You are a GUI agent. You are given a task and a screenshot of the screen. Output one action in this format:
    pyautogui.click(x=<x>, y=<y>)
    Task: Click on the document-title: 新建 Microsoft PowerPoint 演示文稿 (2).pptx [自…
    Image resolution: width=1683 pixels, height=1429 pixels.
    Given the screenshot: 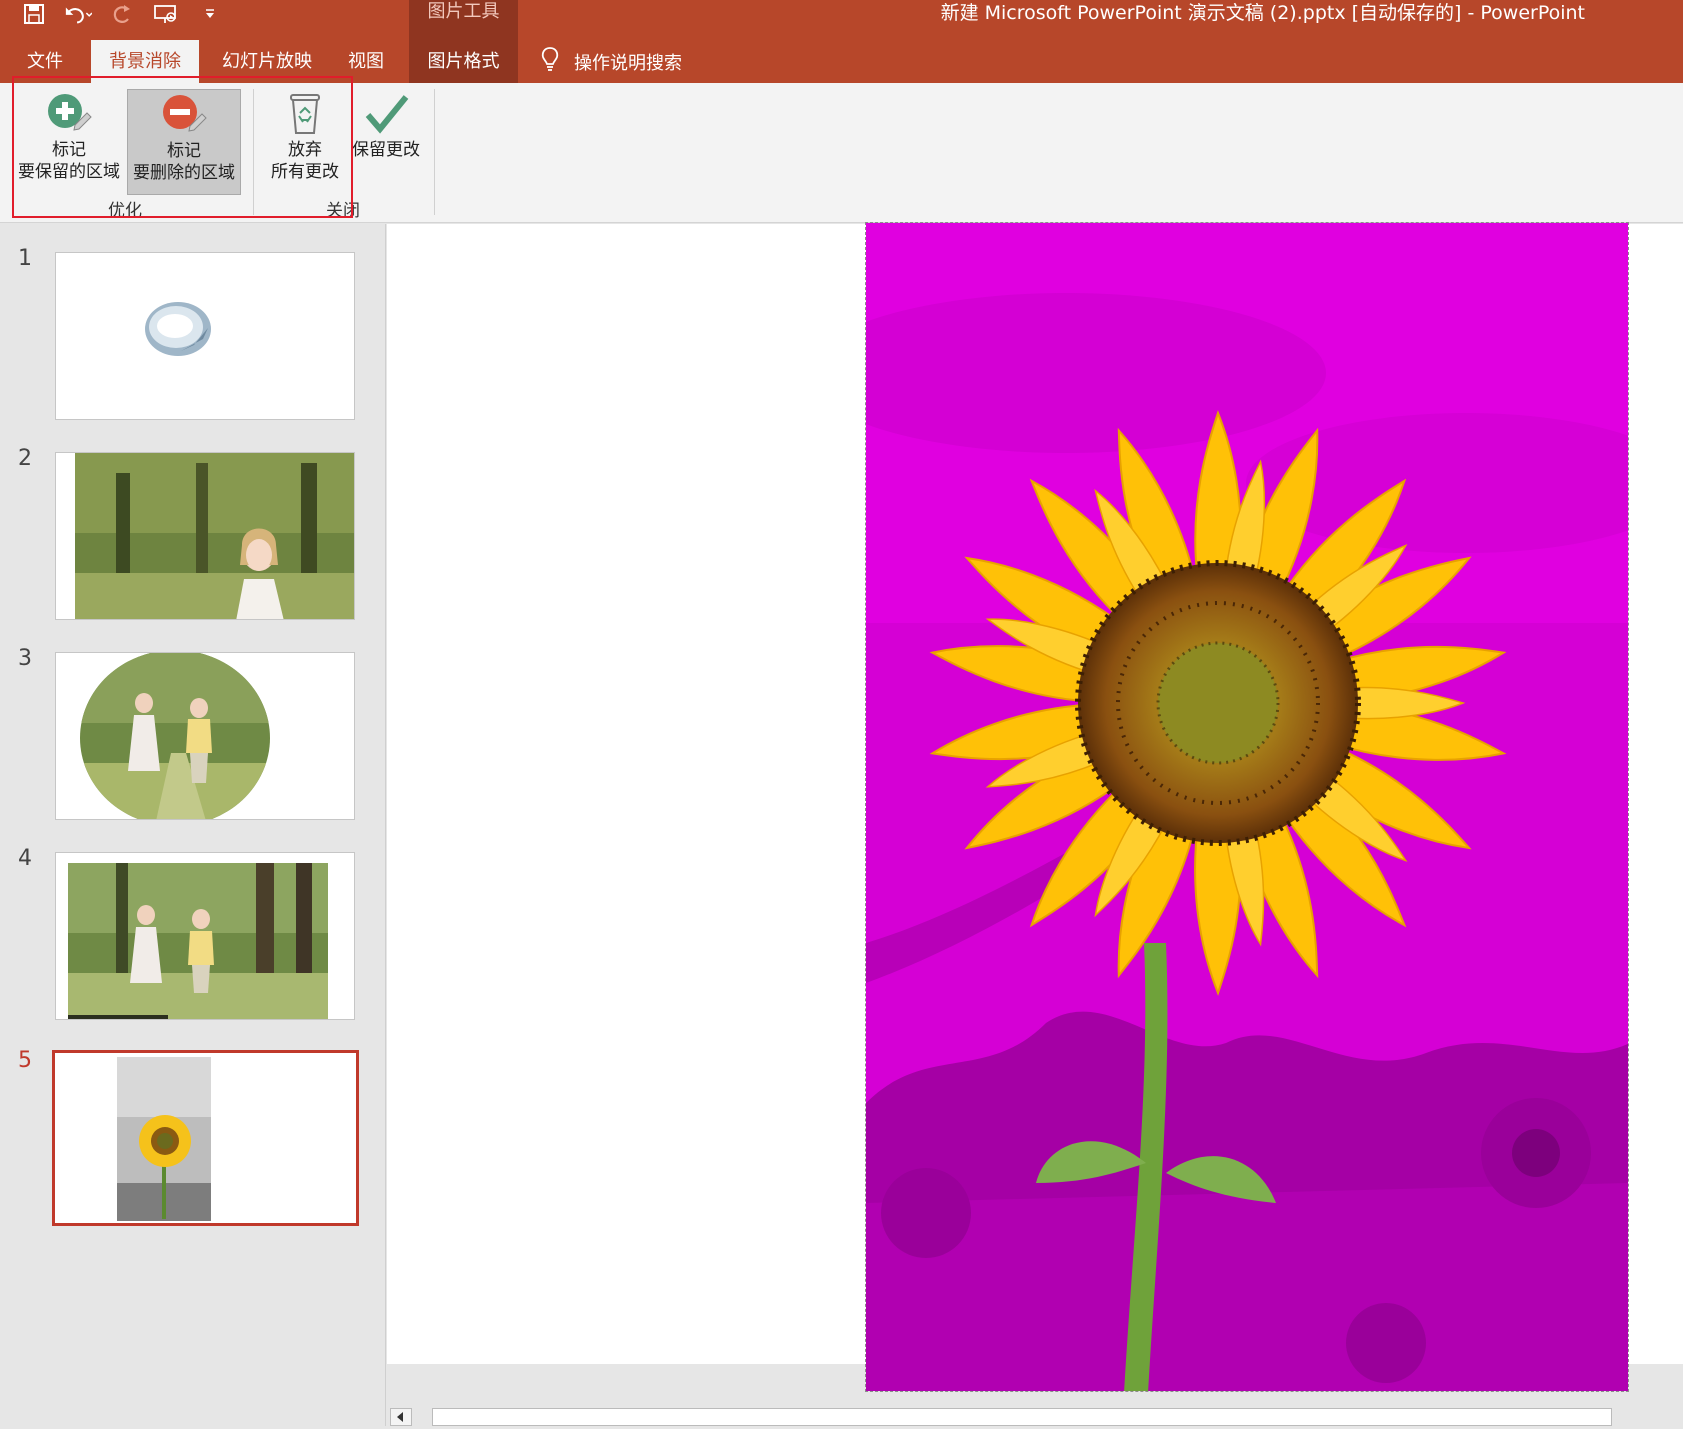 What is the action you would take?
    pyautogui.click(x=1262, y=13)
    